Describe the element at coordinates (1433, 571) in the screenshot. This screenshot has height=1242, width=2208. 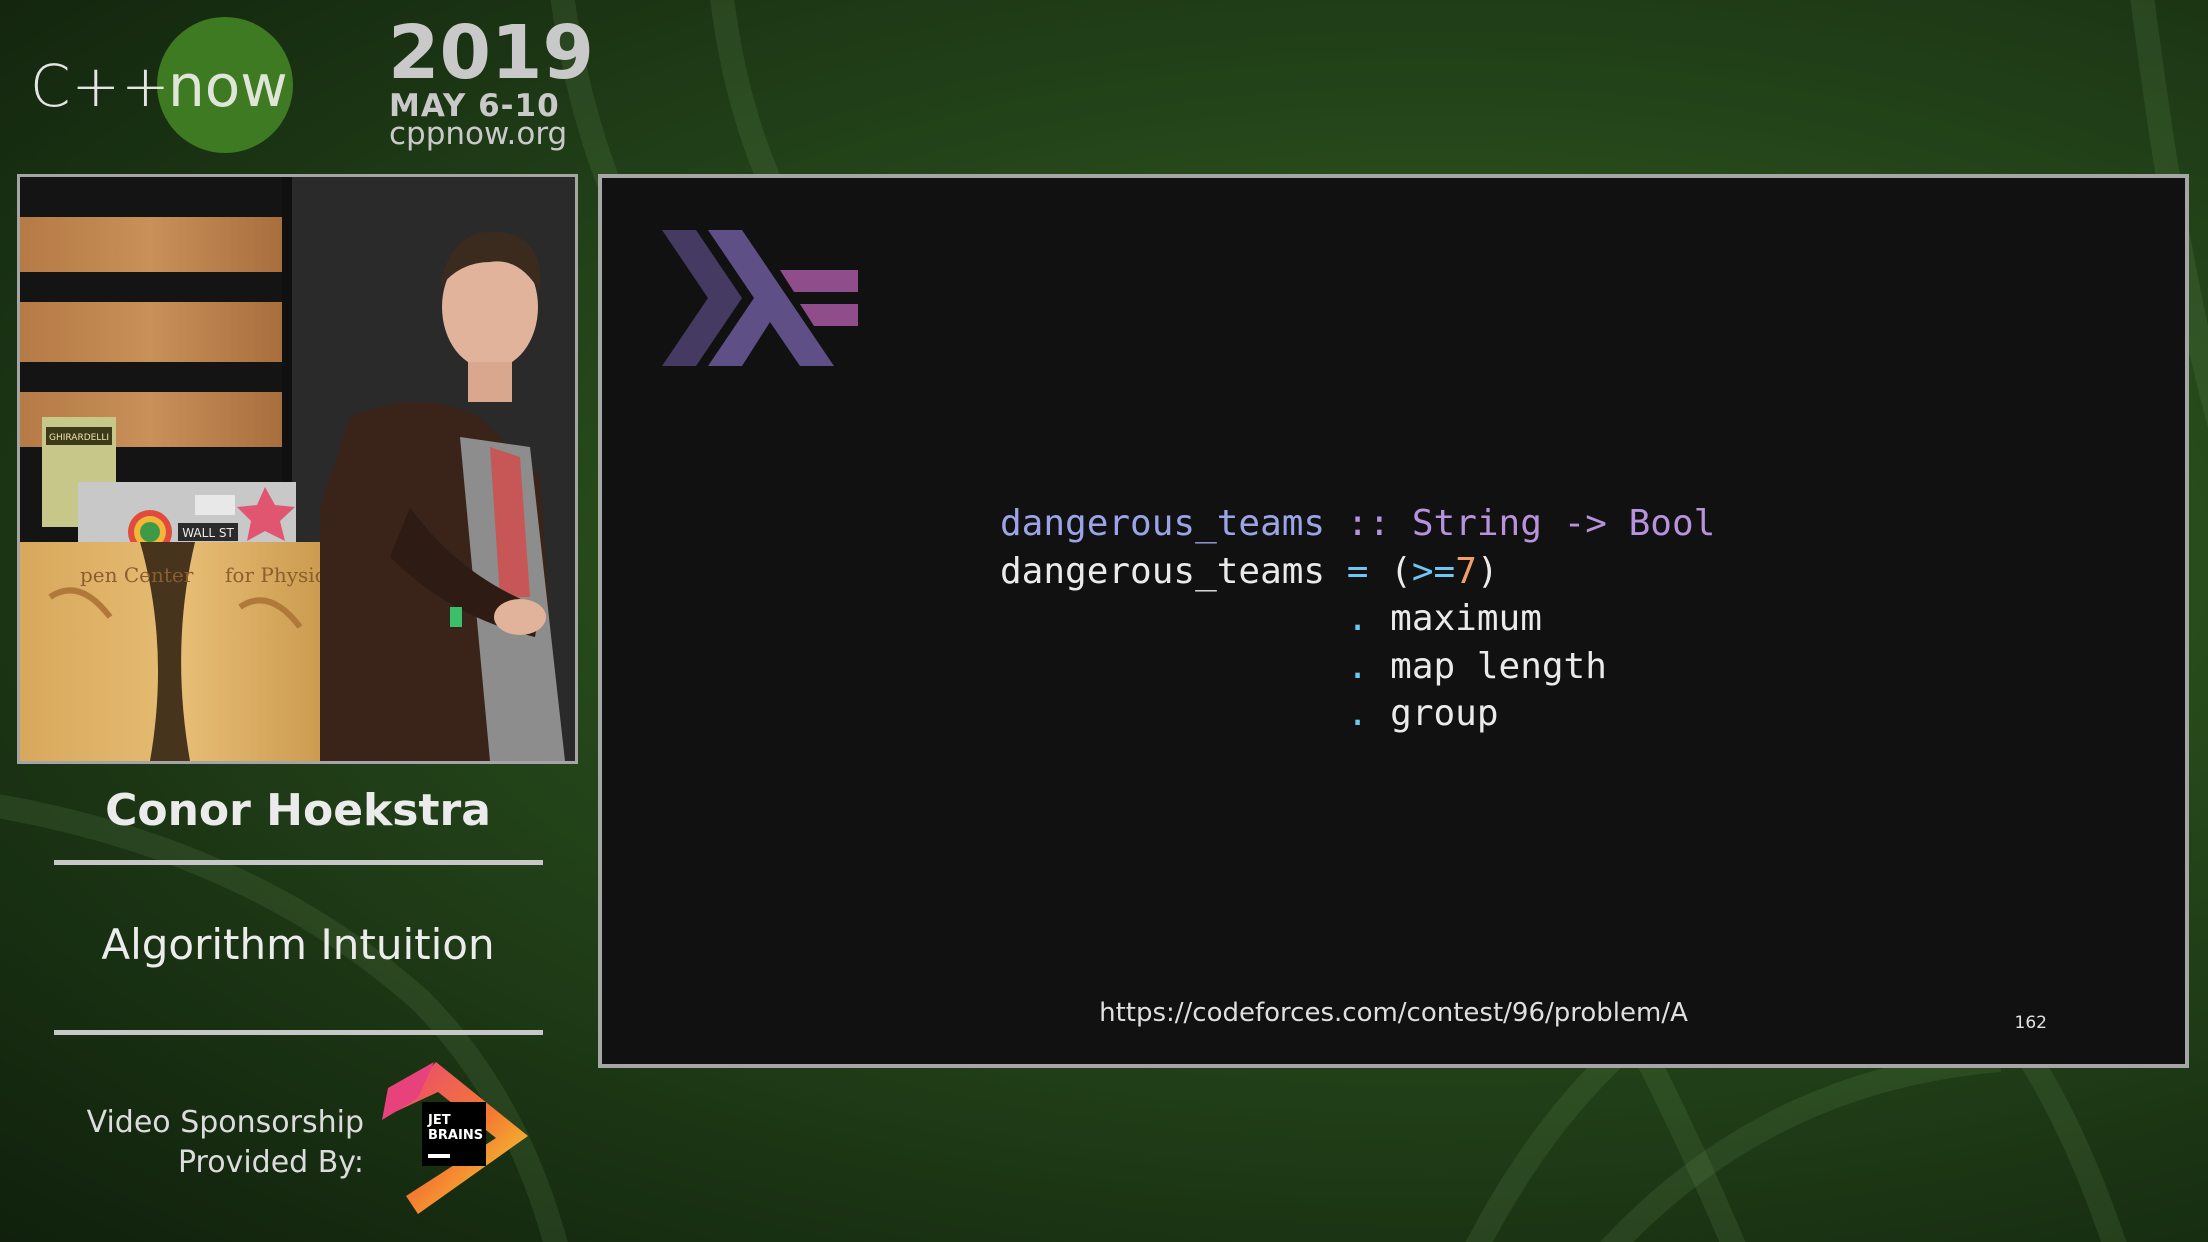
I see `code-ge-op: >=` at that location.